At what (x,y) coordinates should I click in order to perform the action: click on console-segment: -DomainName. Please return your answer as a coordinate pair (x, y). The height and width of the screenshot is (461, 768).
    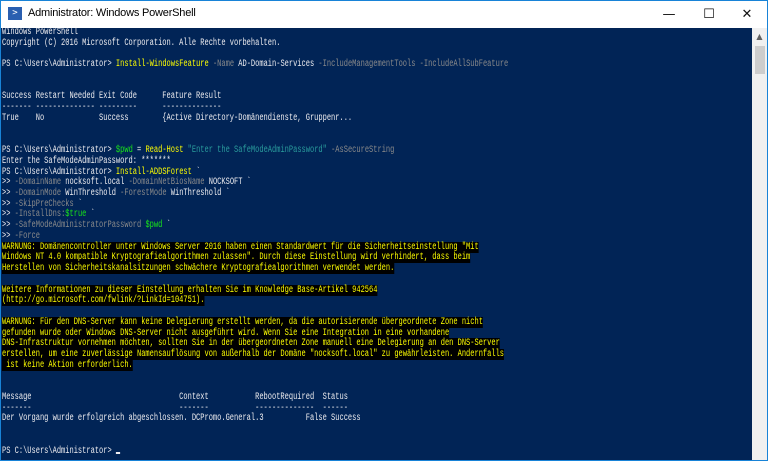
    Looking at the image, I should click on (38, 183).